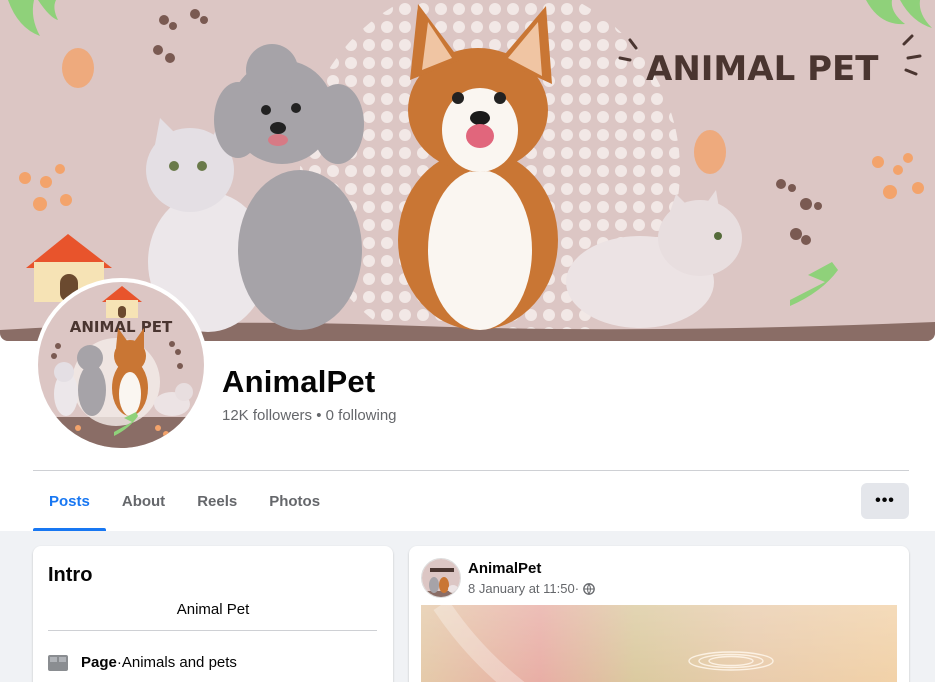 Image resolution: width=935 pixels, height=682 pixels. I want to click on profile-avatar: ANIMAL PET, so click(121, 365).